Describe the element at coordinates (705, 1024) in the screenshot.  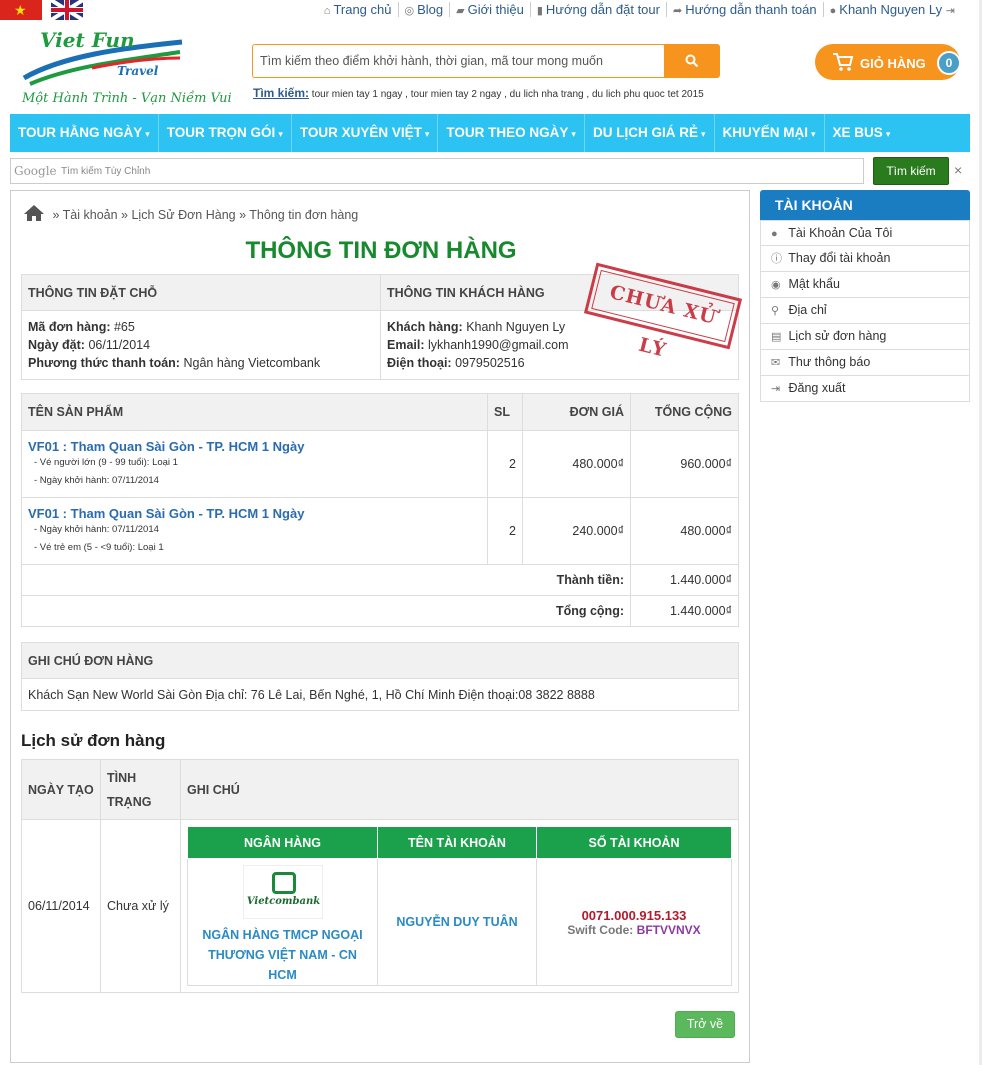
I see `back-button: Trở về` at that location.